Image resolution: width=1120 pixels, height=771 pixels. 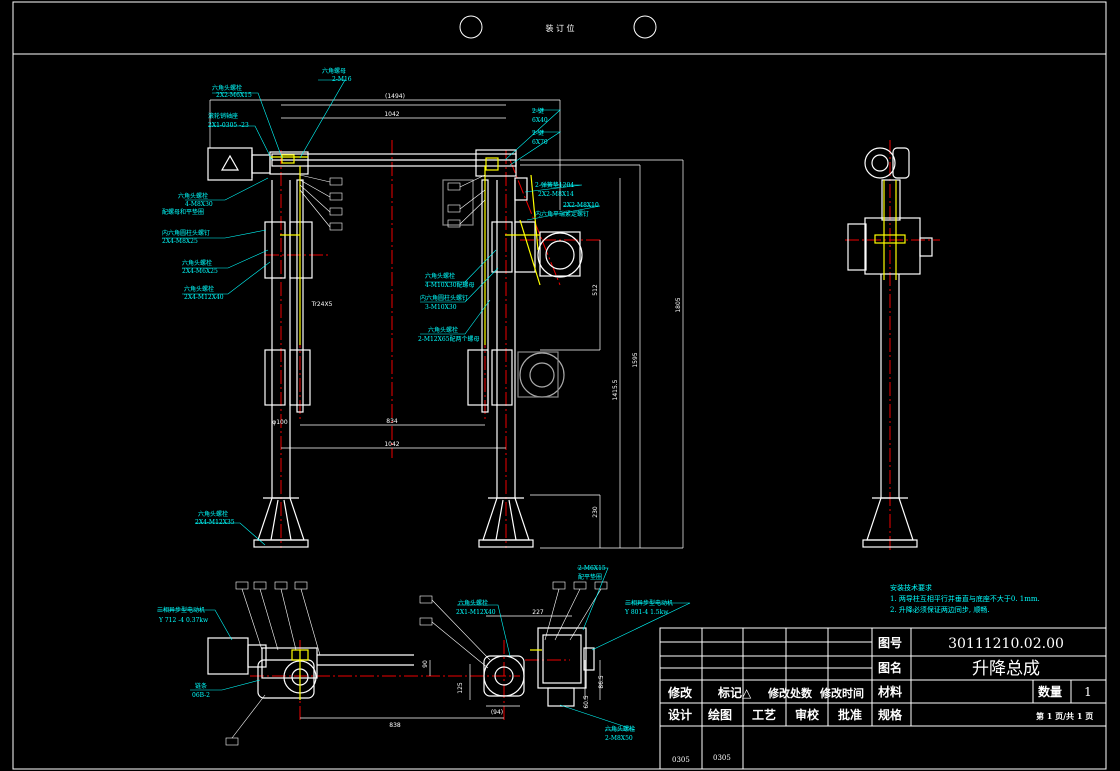 I want to click on rev-header-4: 修改时间, so click(x=841, y=693).